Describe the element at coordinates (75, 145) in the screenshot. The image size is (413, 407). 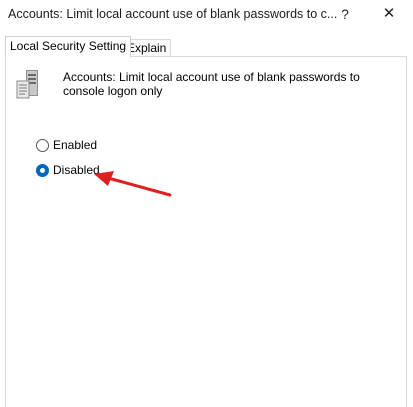
I see `enabled-label: Enabled` at that location.